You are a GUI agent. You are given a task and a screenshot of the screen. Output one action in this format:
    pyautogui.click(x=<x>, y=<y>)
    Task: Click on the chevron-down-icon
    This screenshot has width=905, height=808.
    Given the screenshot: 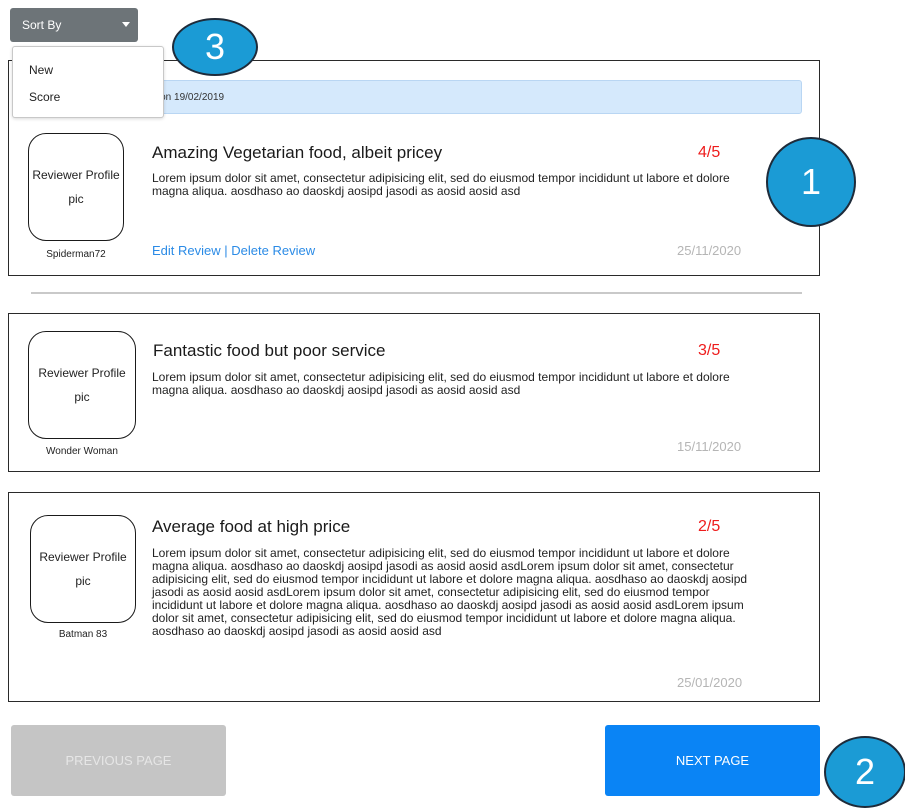 What is the action you would take?
    pyautogui.click(x=126, y=24)
    